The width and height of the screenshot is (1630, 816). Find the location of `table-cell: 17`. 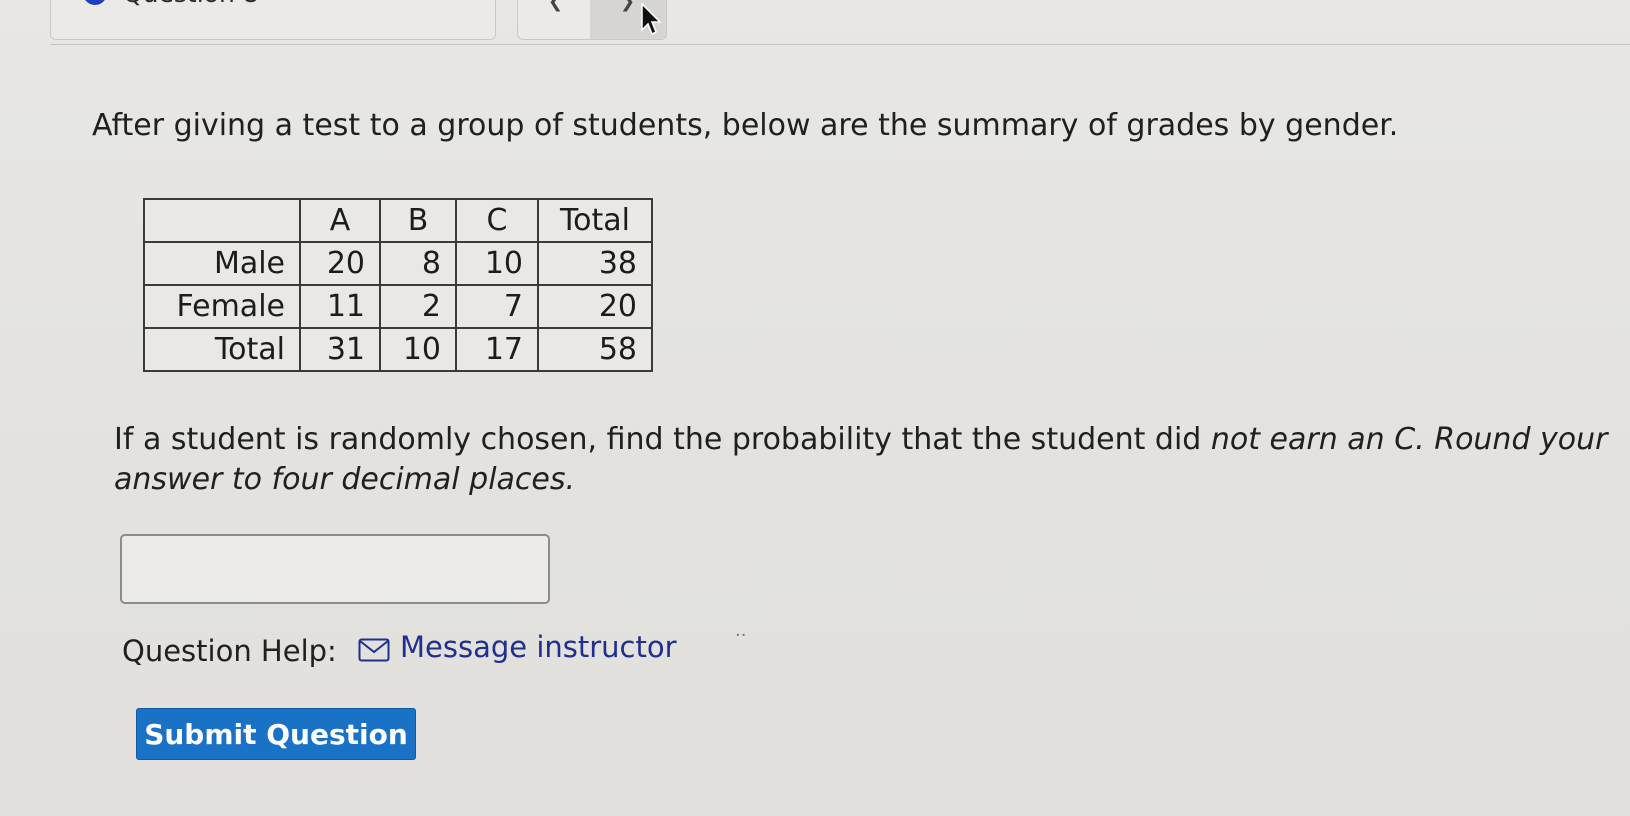

table-cell: 17 is located at coordinates (497, 349).